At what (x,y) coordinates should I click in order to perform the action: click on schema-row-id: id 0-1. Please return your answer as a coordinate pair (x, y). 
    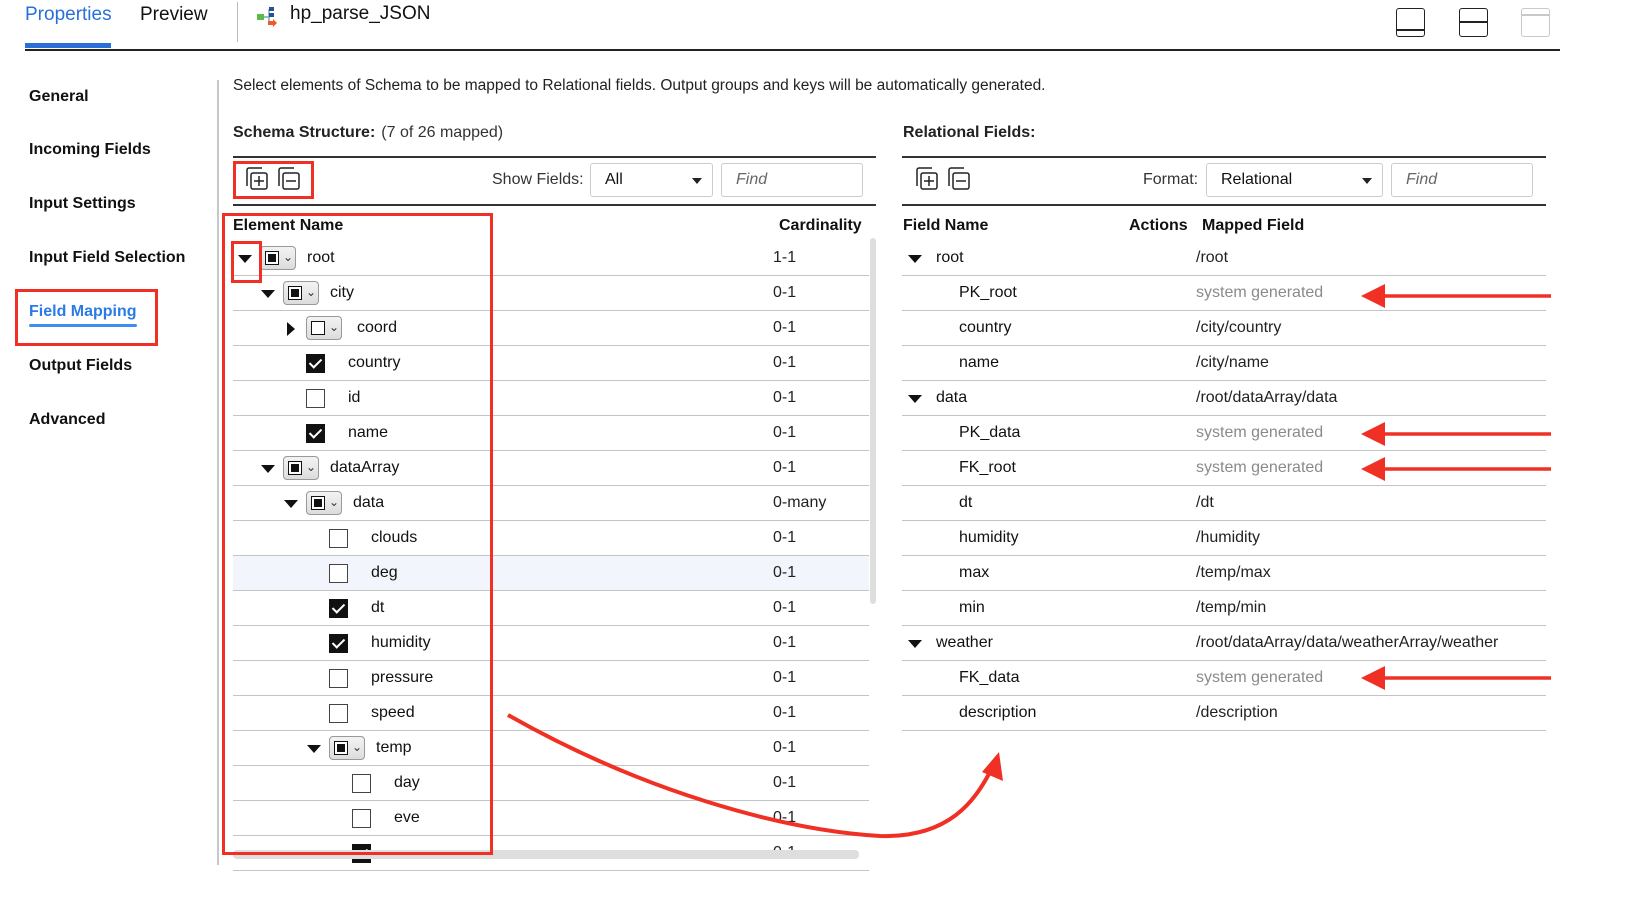
    Looking at the image, I should click on (551, 398).